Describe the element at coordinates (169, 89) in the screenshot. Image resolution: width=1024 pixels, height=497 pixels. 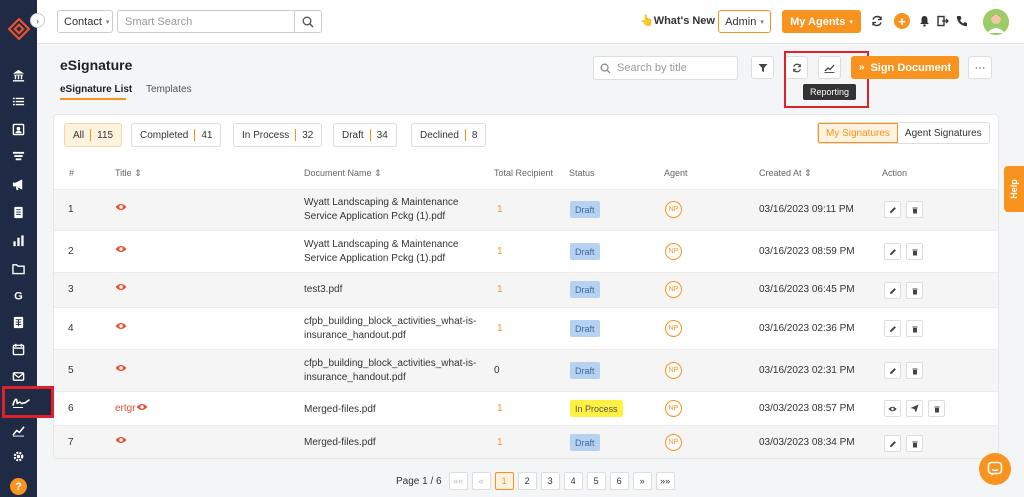
I see `tab-templates: Templates` at that location.